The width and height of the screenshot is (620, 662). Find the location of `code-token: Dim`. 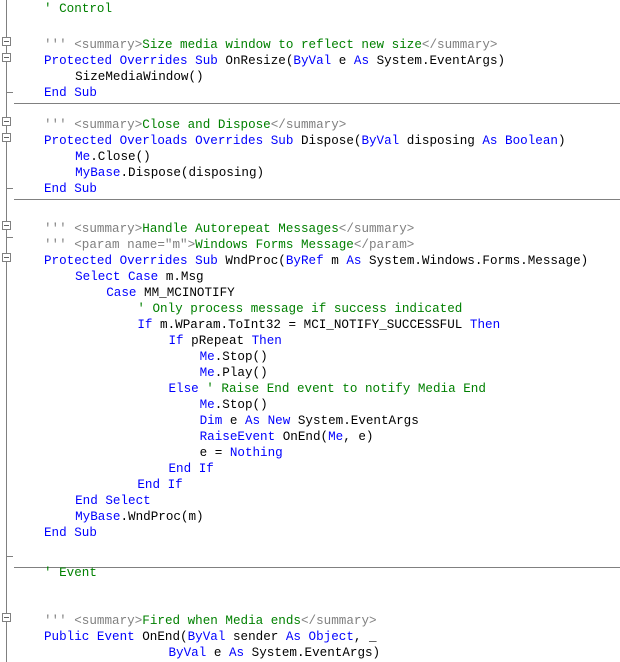

code-token: Dim is located at coordinates (214, 421).